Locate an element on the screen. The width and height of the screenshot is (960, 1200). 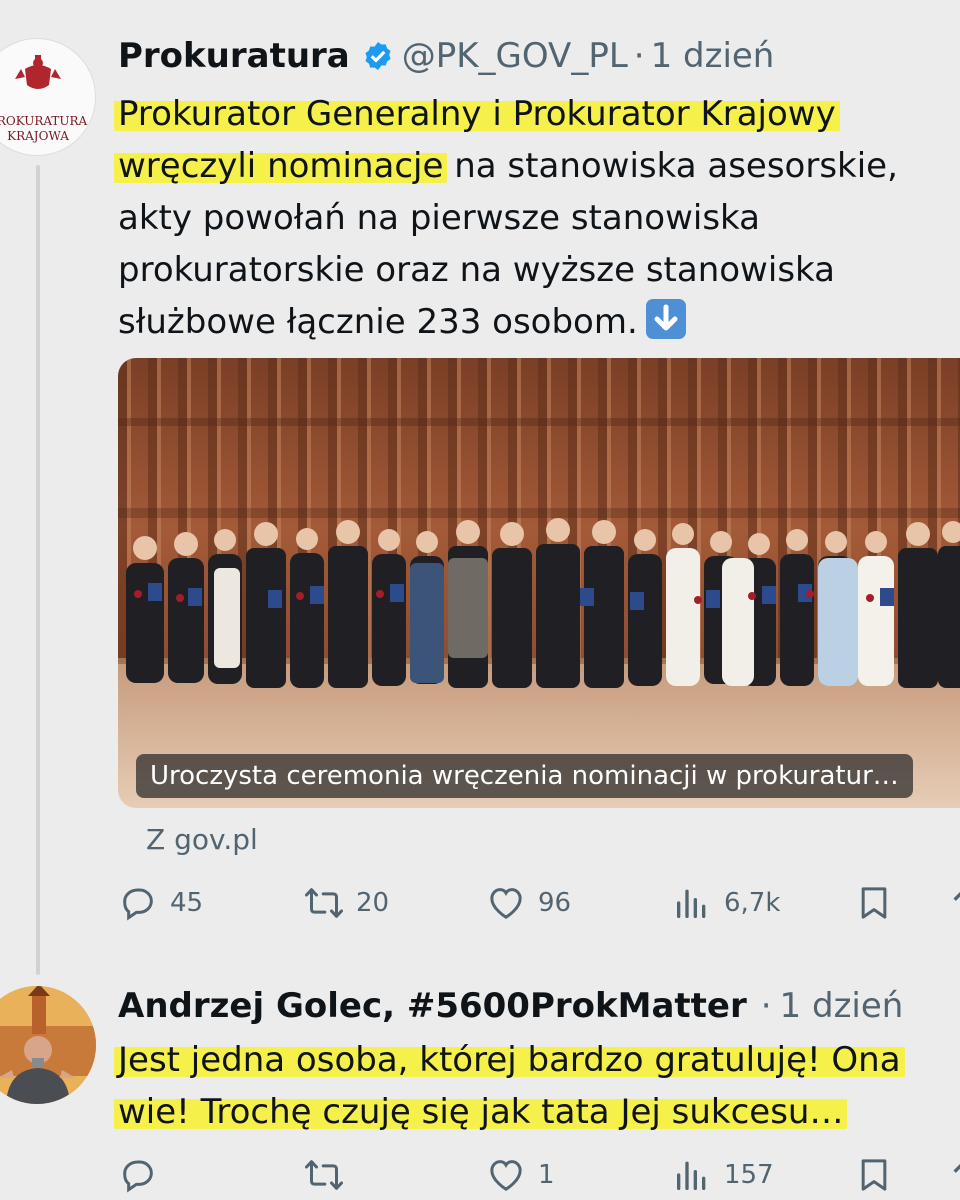
text-line: służbowe łącznie 233 osobom. is located at coordinates (528, 322).